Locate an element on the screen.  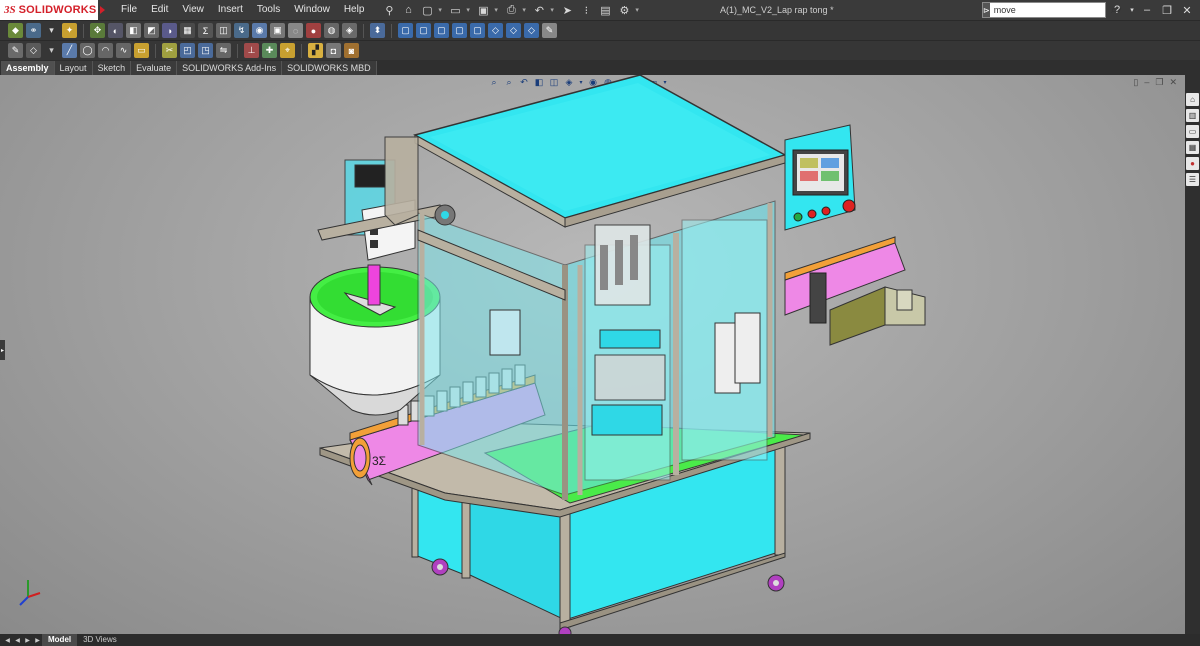
search-scope-icon: ⊳ is located at coordinates (986, 10).